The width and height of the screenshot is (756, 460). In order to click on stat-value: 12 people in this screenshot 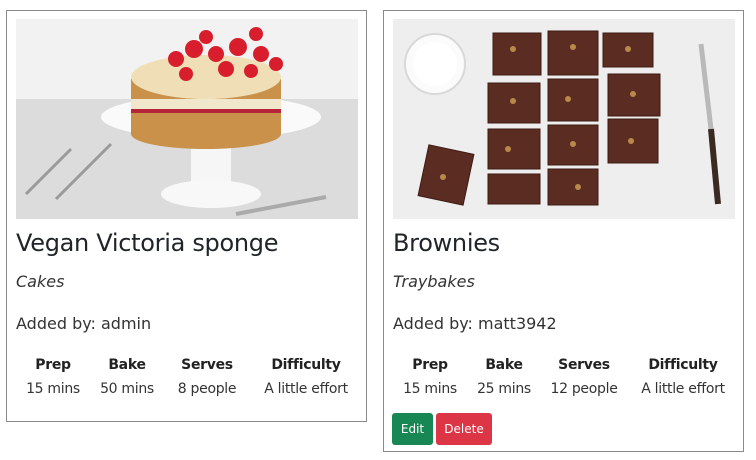, I will do `click(584, 389)`.